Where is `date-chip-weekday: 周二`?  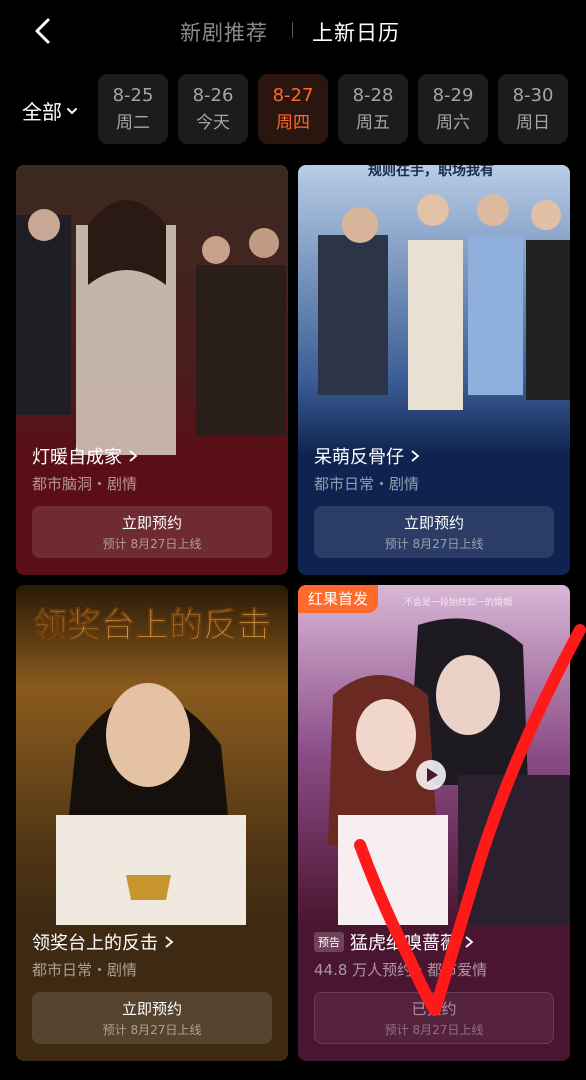 date-chip-weekday: 周二 is located at coordinates (133, 123).